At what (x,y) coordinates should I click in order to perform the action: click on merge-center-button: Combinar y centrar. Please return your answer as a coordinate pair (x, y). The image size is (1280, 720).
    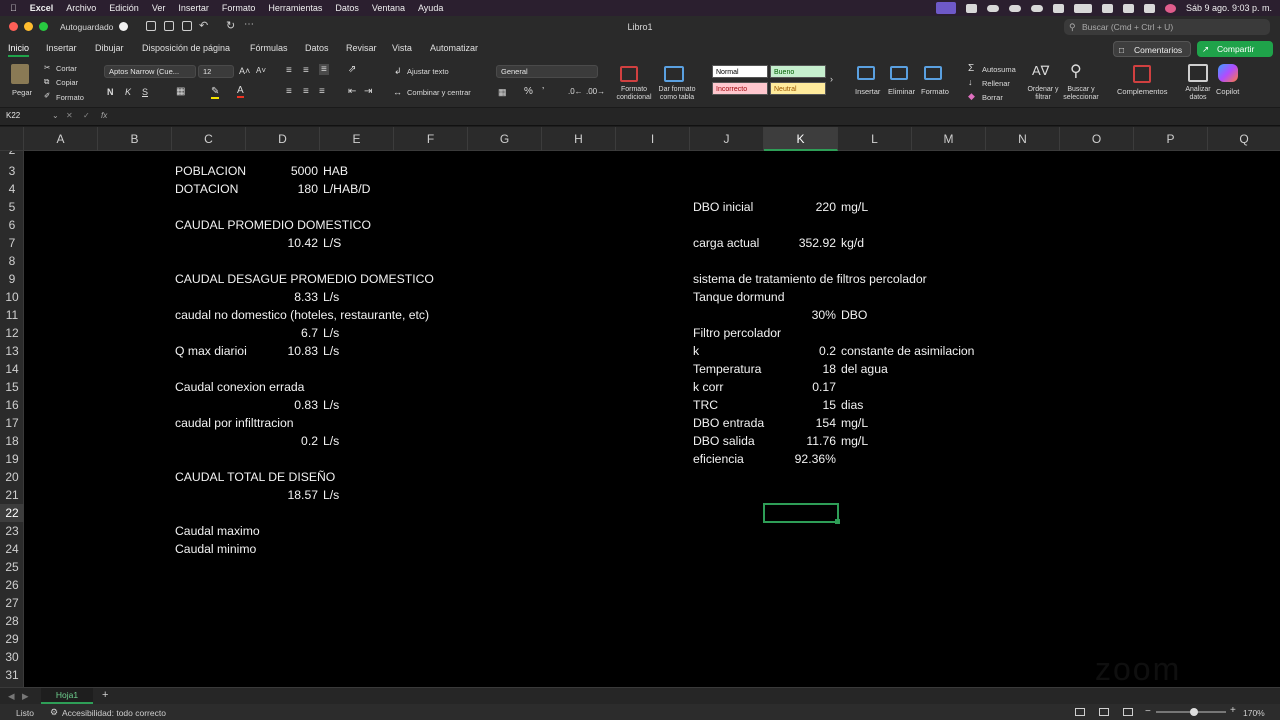
    Looking at the image, I should click on (439, 92).